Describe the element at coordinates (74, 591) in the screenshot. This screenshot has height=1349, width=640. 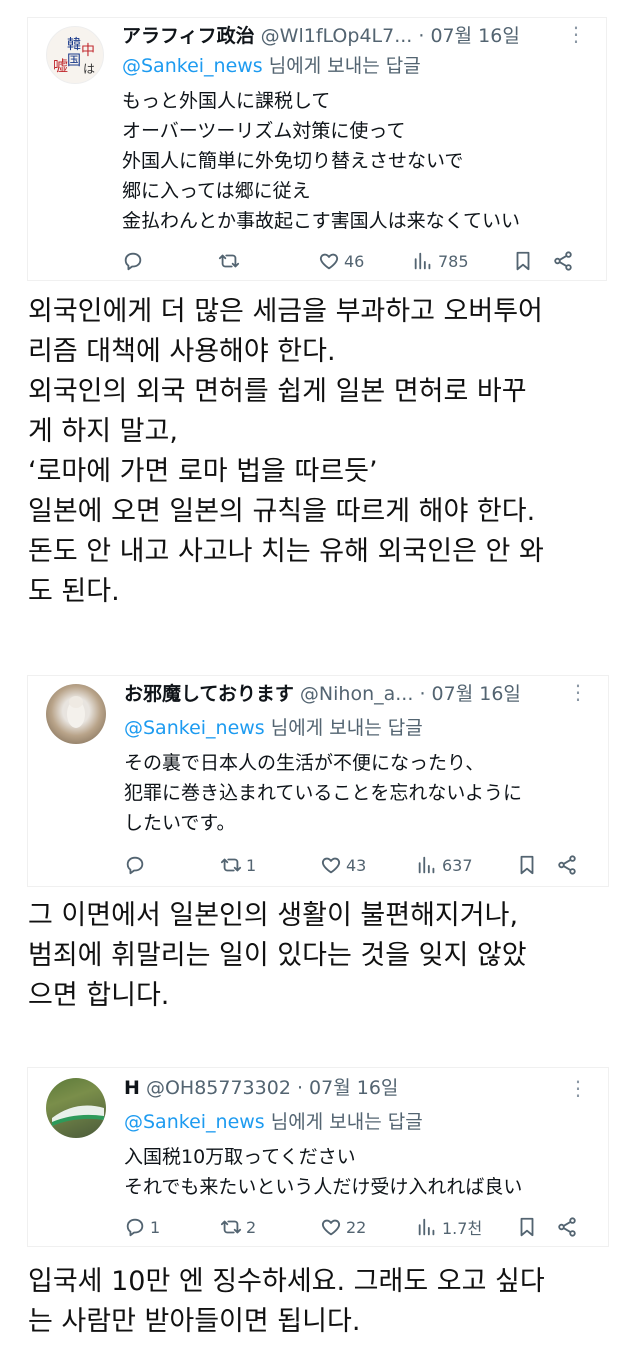
I see `translation-line: 도 된다.` at that location.